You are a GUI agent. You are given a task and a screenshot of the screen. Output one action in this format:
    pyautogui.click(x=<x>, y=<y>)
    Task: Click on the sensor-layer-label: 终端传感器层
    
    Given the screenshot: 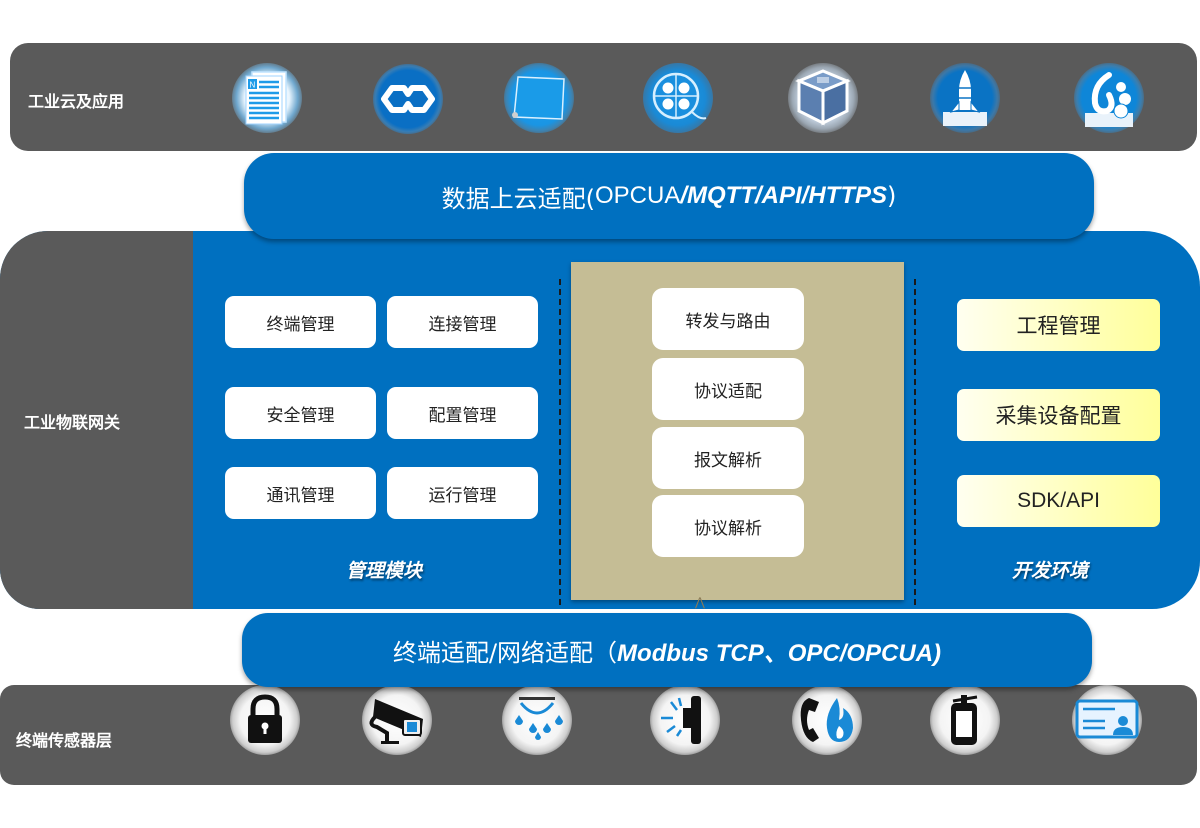 What is the action you would take?
    pyautogui.click(x=64, y=740)
    